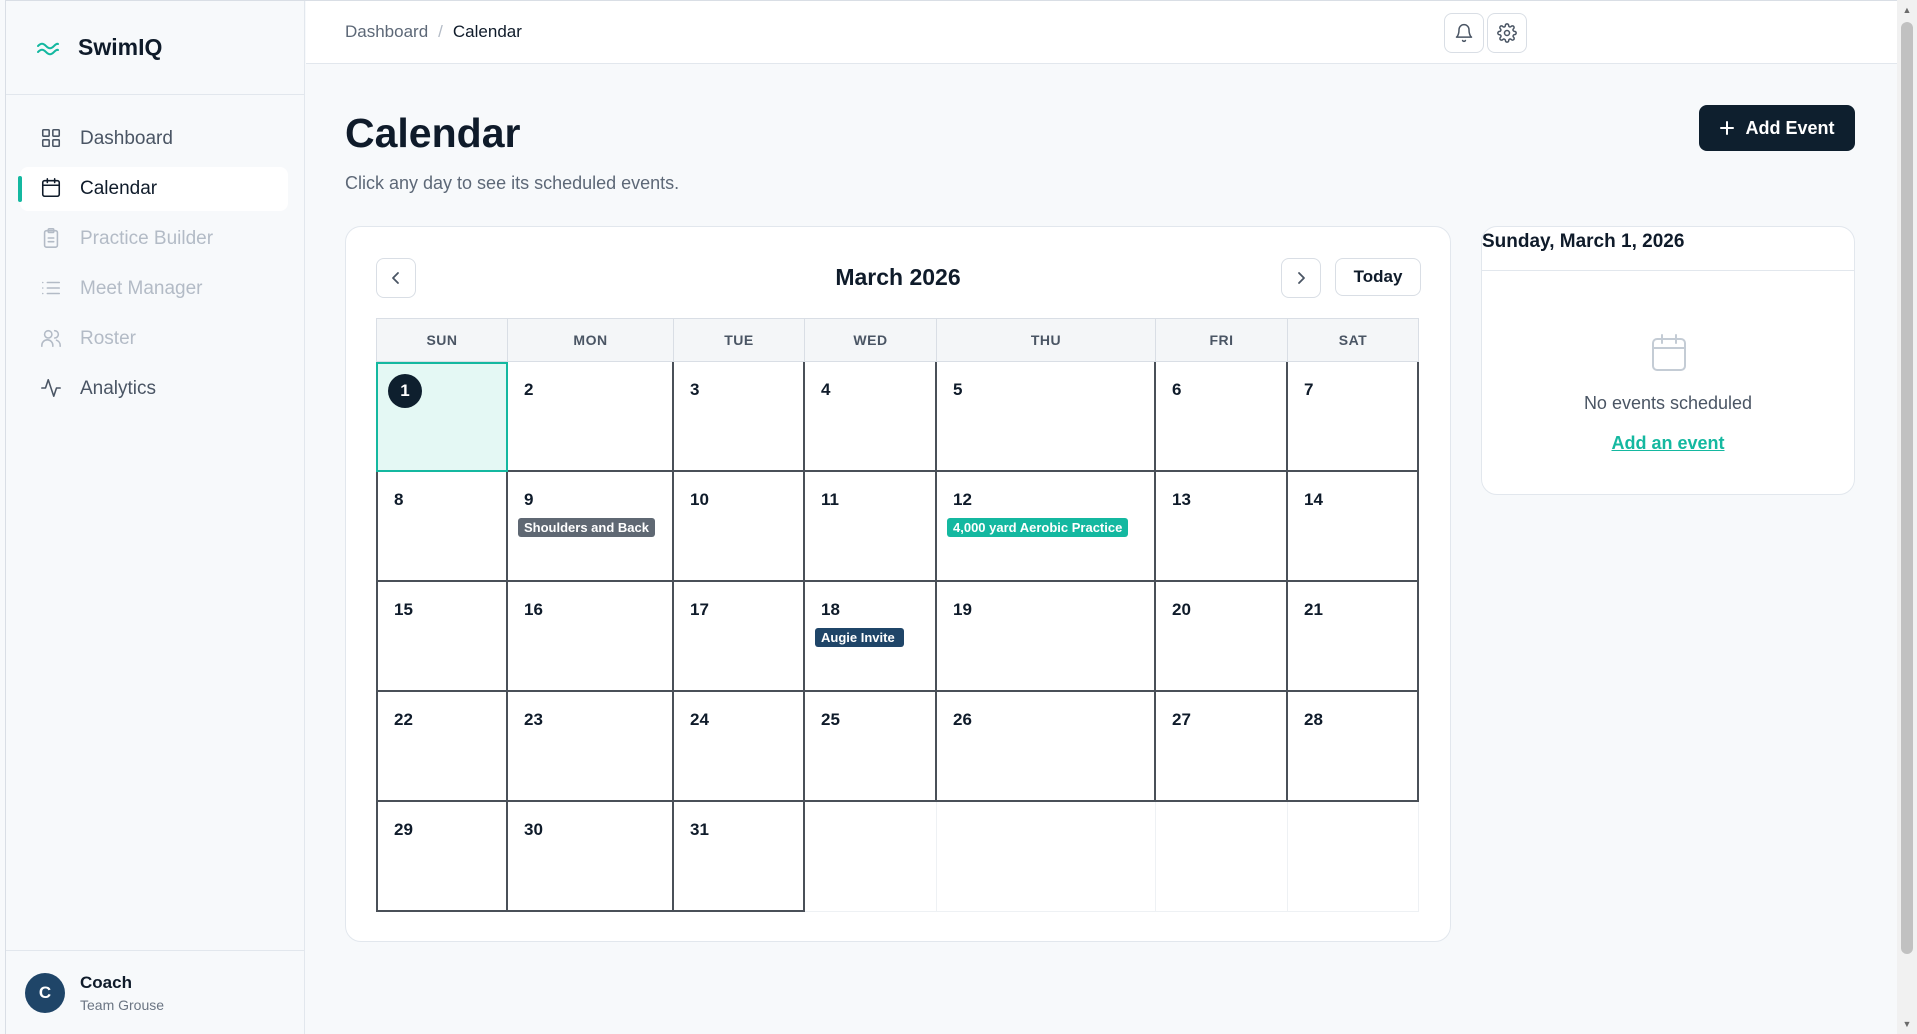 The height and width of the screenshot is (1034, 1917). Describe the element at coordinates (1046, 747) in the screenshot. I see `calendar-day-cell: 26` at that location.